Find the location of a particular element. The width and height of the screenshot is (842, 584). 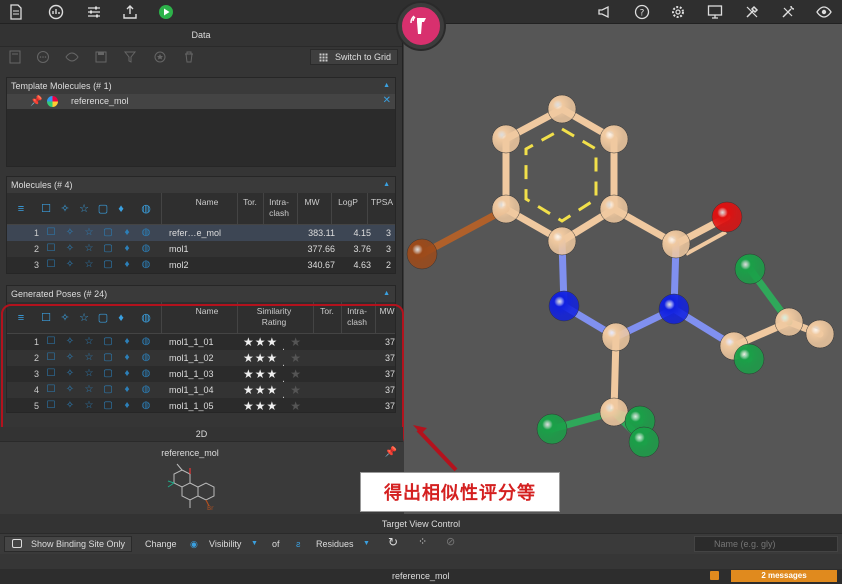

delete-icon is located at coordinates (189, 57).